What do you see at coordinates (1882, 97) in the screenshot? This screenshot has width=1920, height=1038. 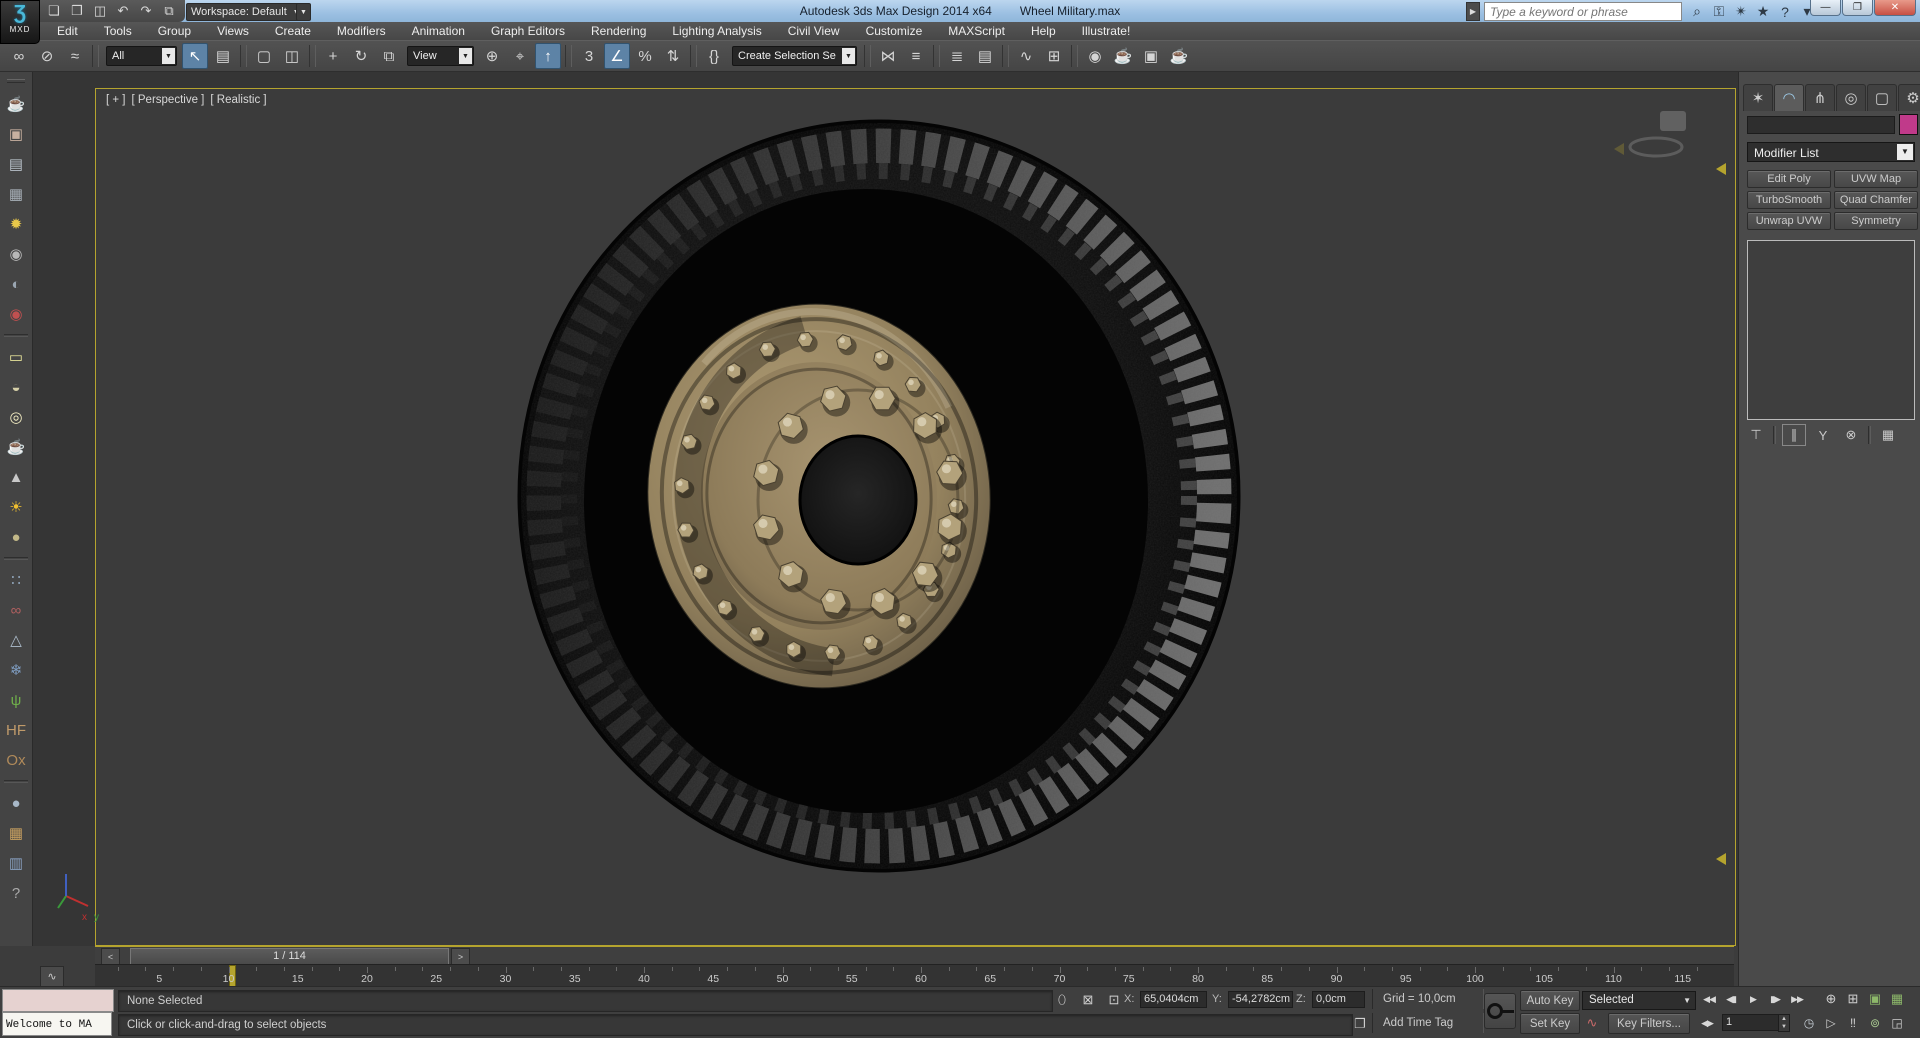 I see `tab-display: ▢` at bounding box center [1882, 97].